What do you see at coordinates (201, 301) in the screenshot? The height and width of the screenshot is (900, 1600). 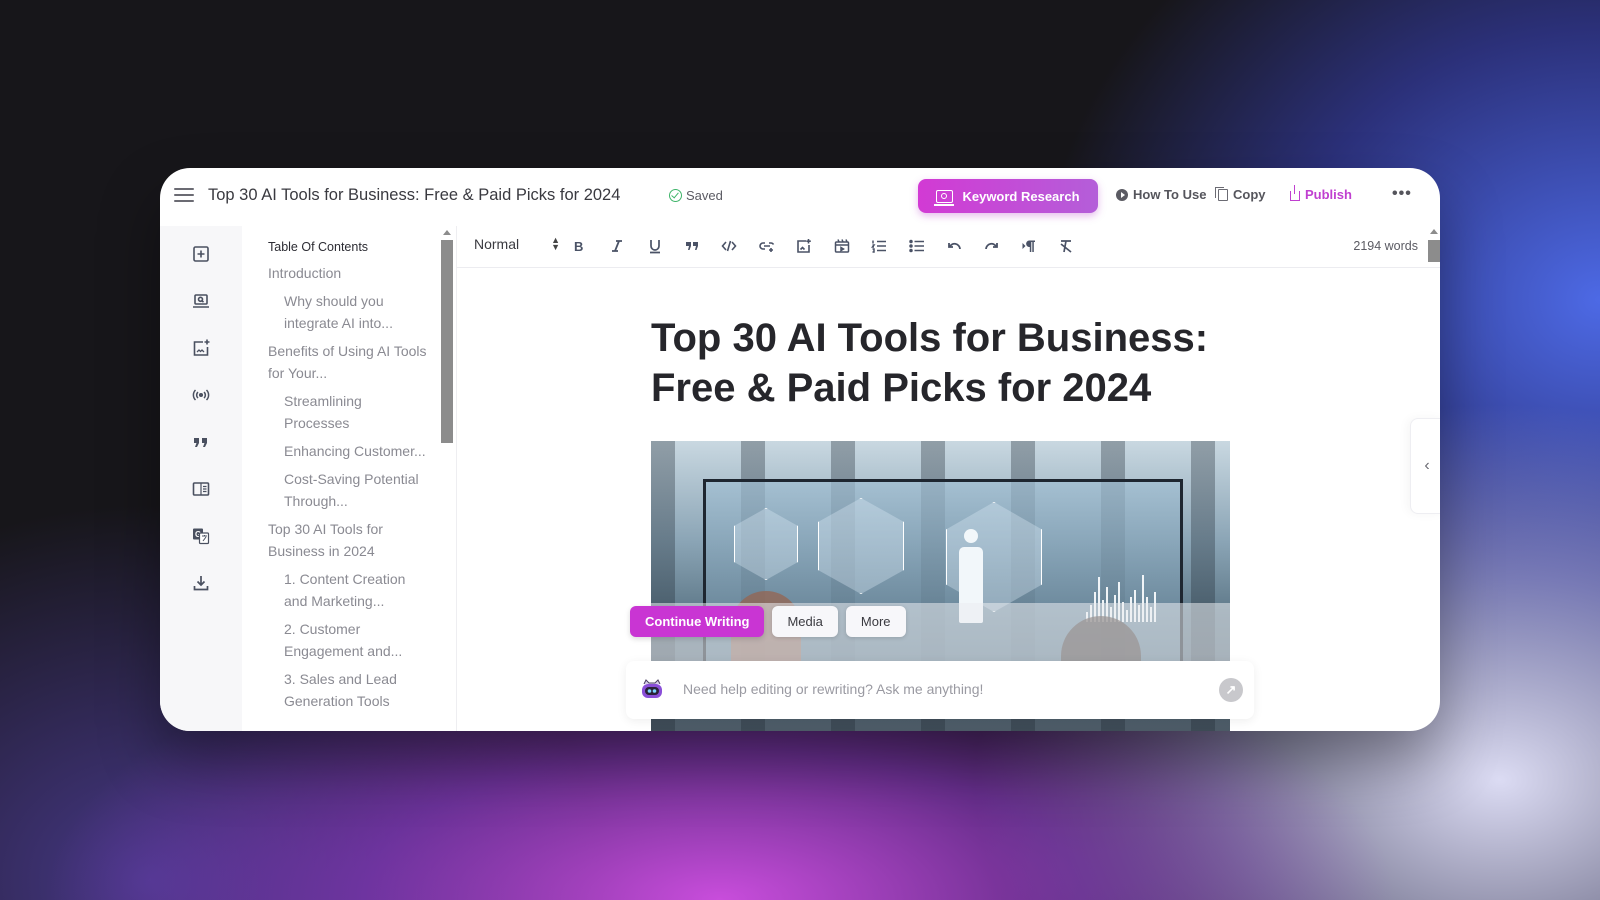 I see `keyword-research-icon` at bounding box center [201, 301].